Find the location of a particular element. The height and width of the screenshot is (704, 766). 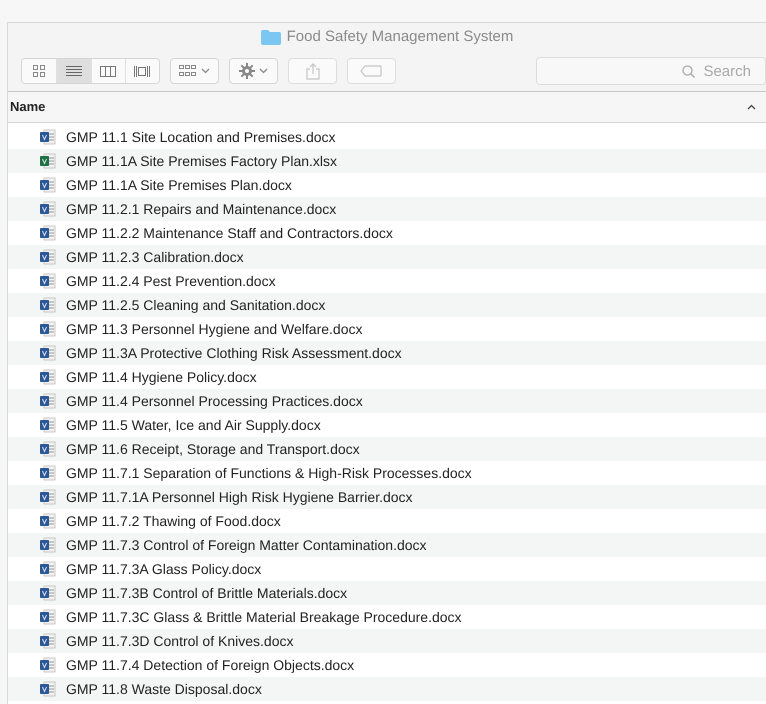

window-title: Food Safety Management System is located at coordinates (400, 36).